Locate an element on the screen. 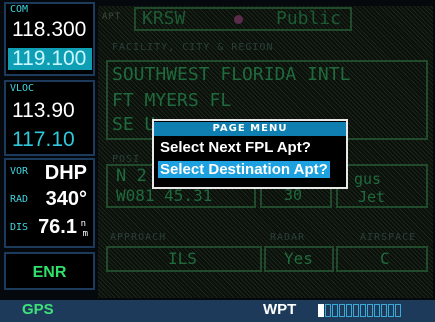 The image size is (435, 322). com-standby-frequency: 119.100 is located at coordinates (50, 59).